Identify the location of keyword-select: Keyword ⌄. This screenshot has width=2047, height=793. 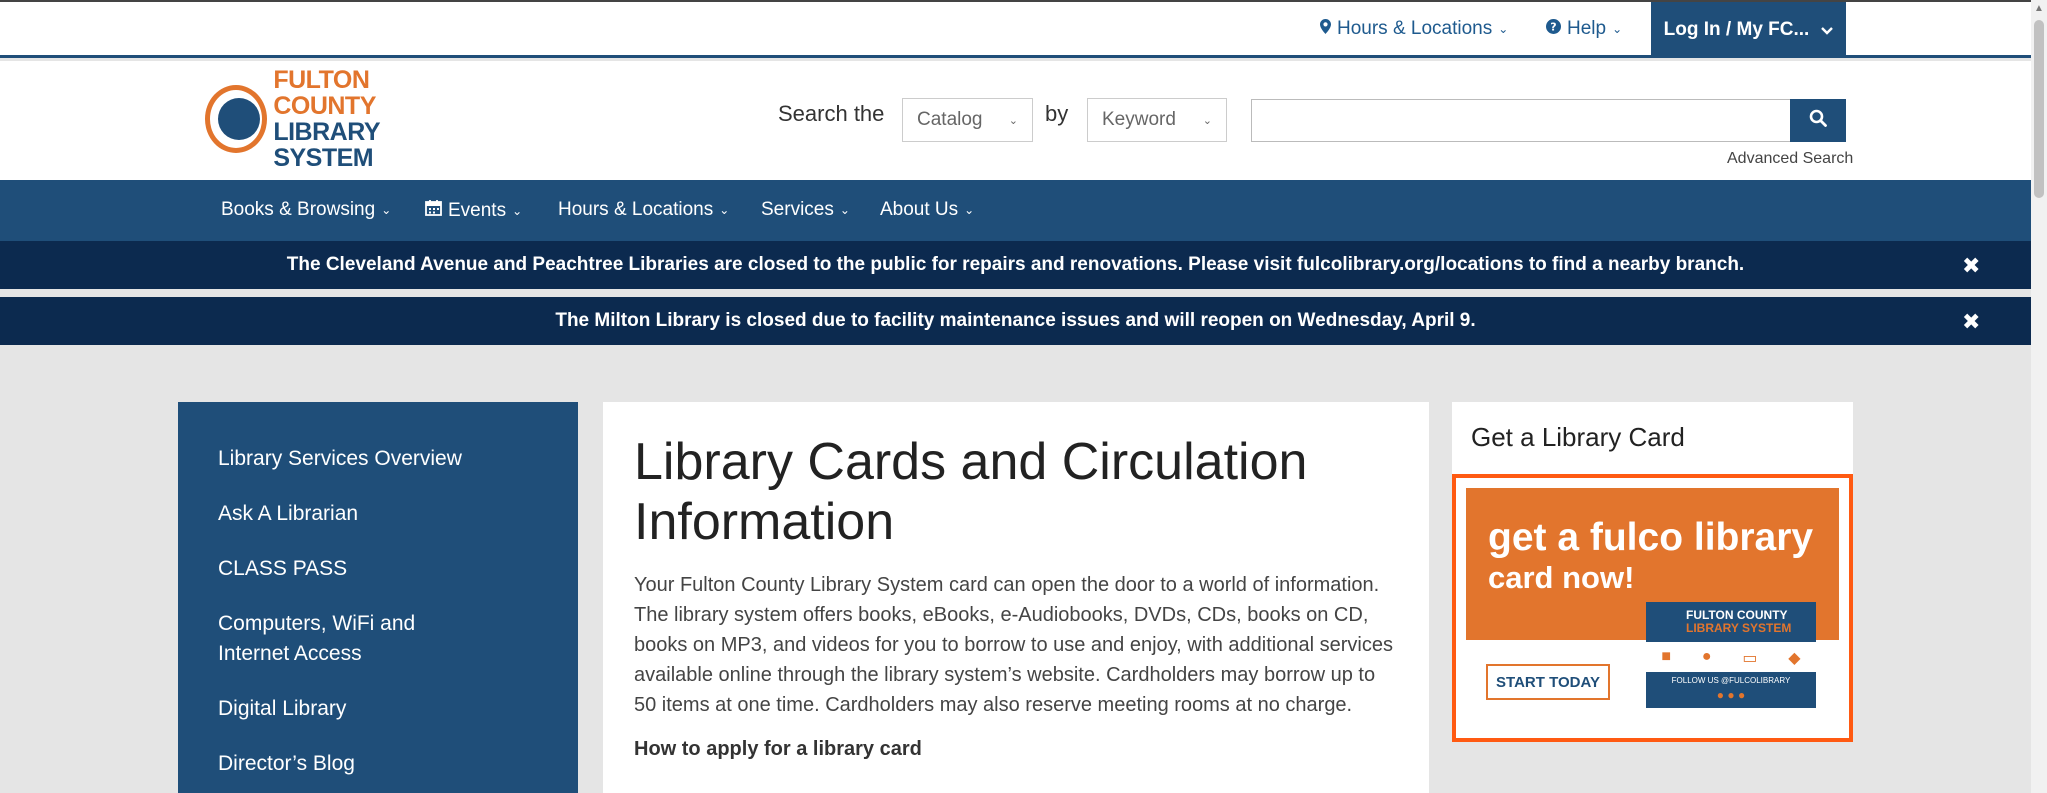
(1157, 120).